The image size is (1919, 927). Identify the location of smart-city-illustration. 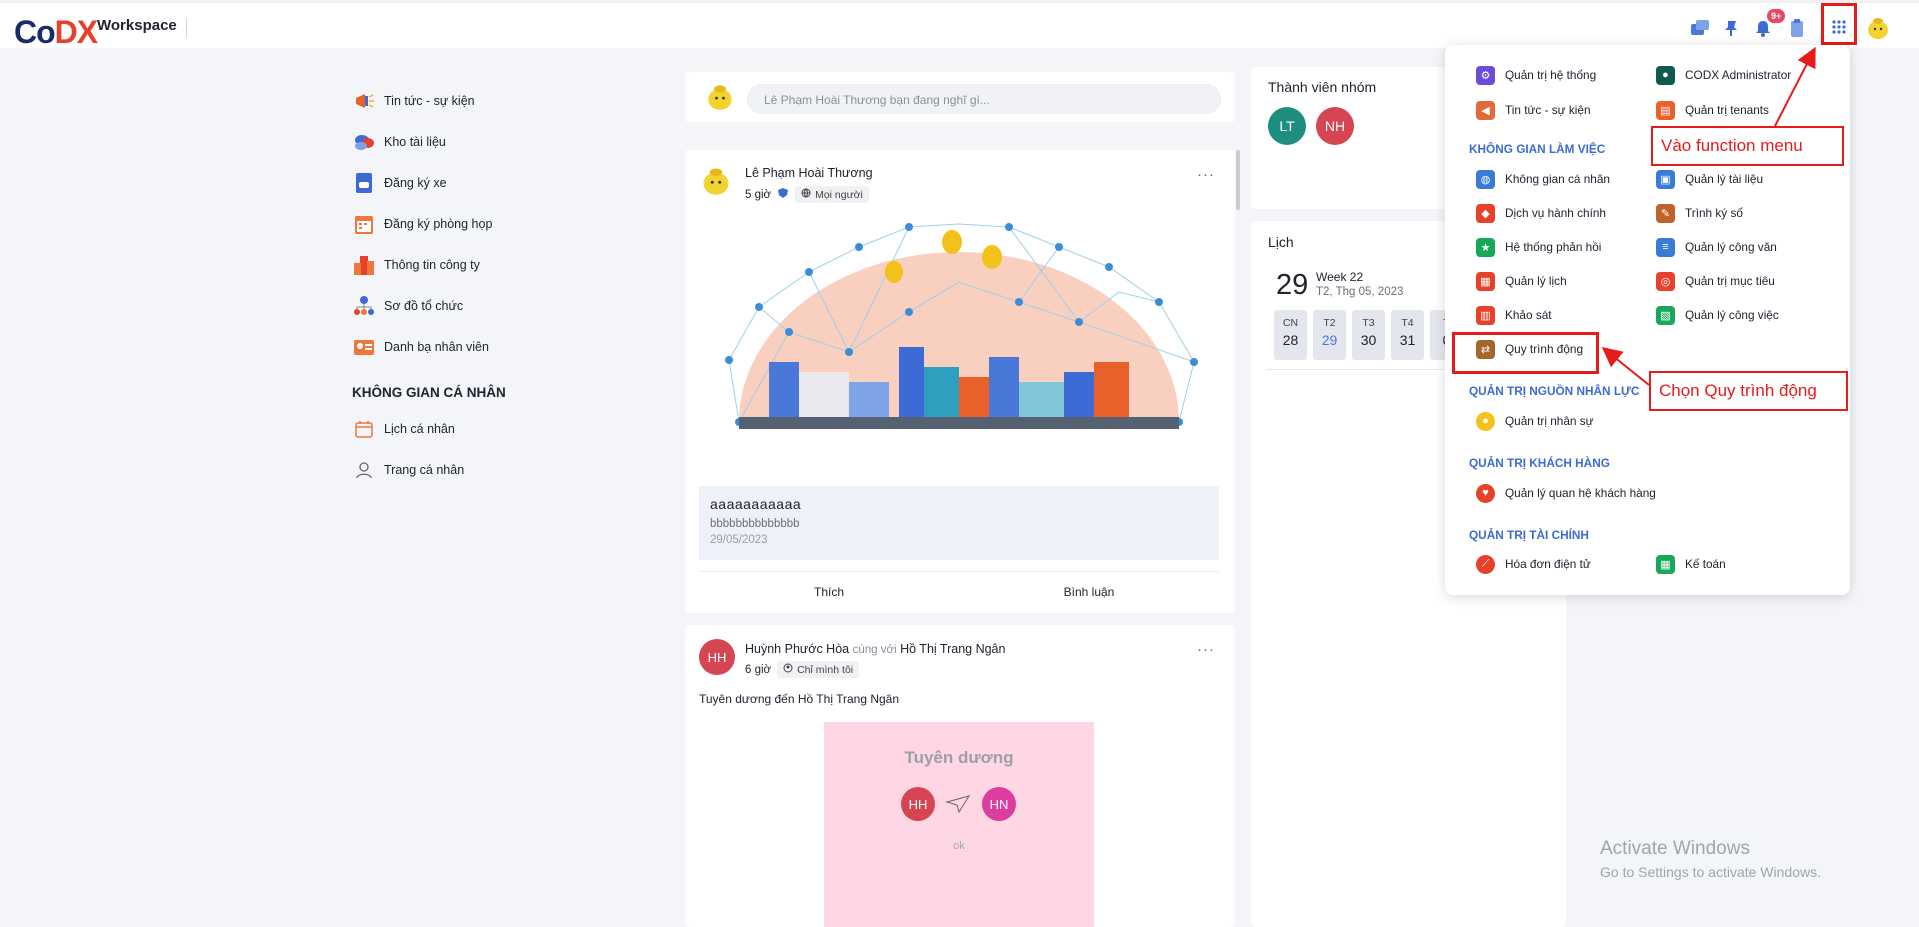
(961, 326).